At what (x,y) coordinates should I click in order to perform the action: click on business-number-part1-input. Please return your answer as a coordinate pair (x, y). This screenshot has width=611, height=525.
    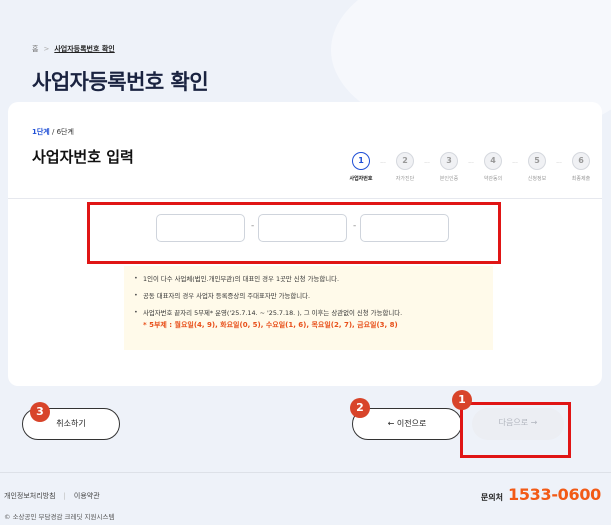
    Looking at the image, I should click on (200, 228).